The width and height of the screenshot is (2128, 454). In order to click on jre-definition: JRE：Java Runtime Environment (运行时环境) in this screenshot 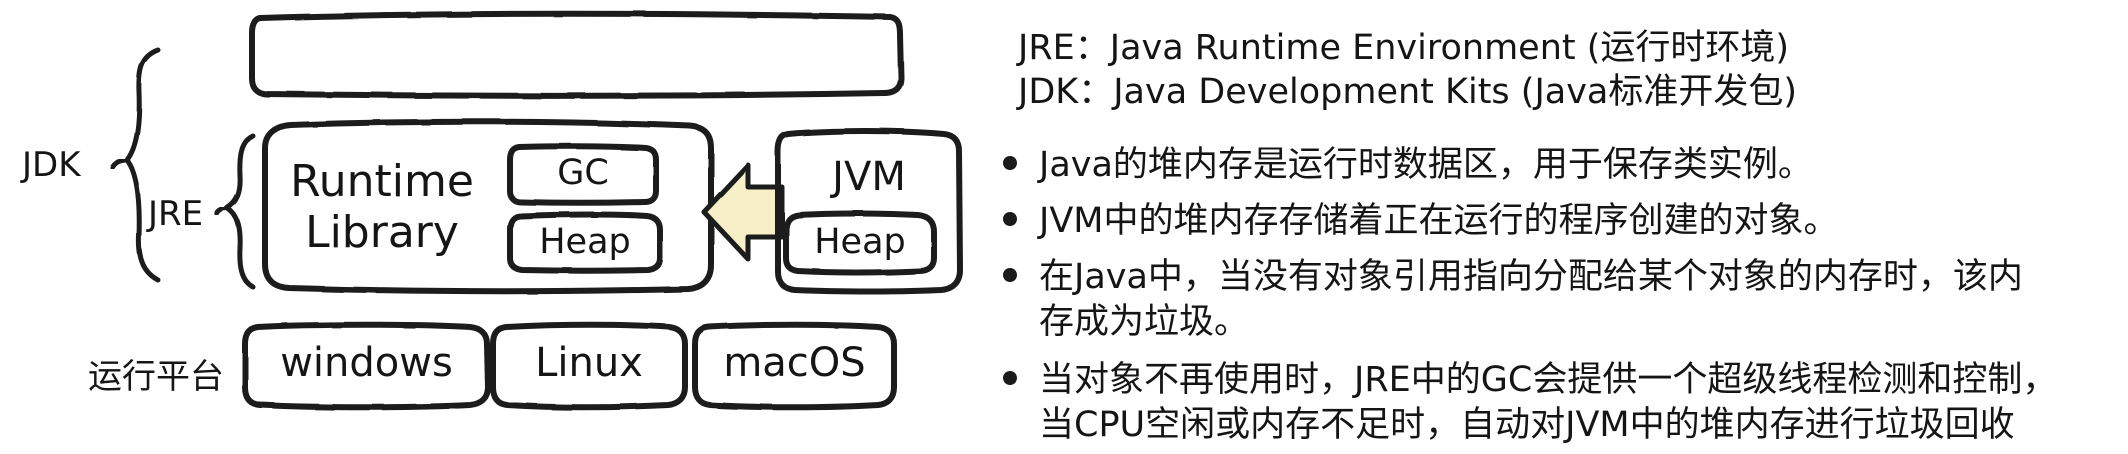, I will do `click(1404, 48)`.